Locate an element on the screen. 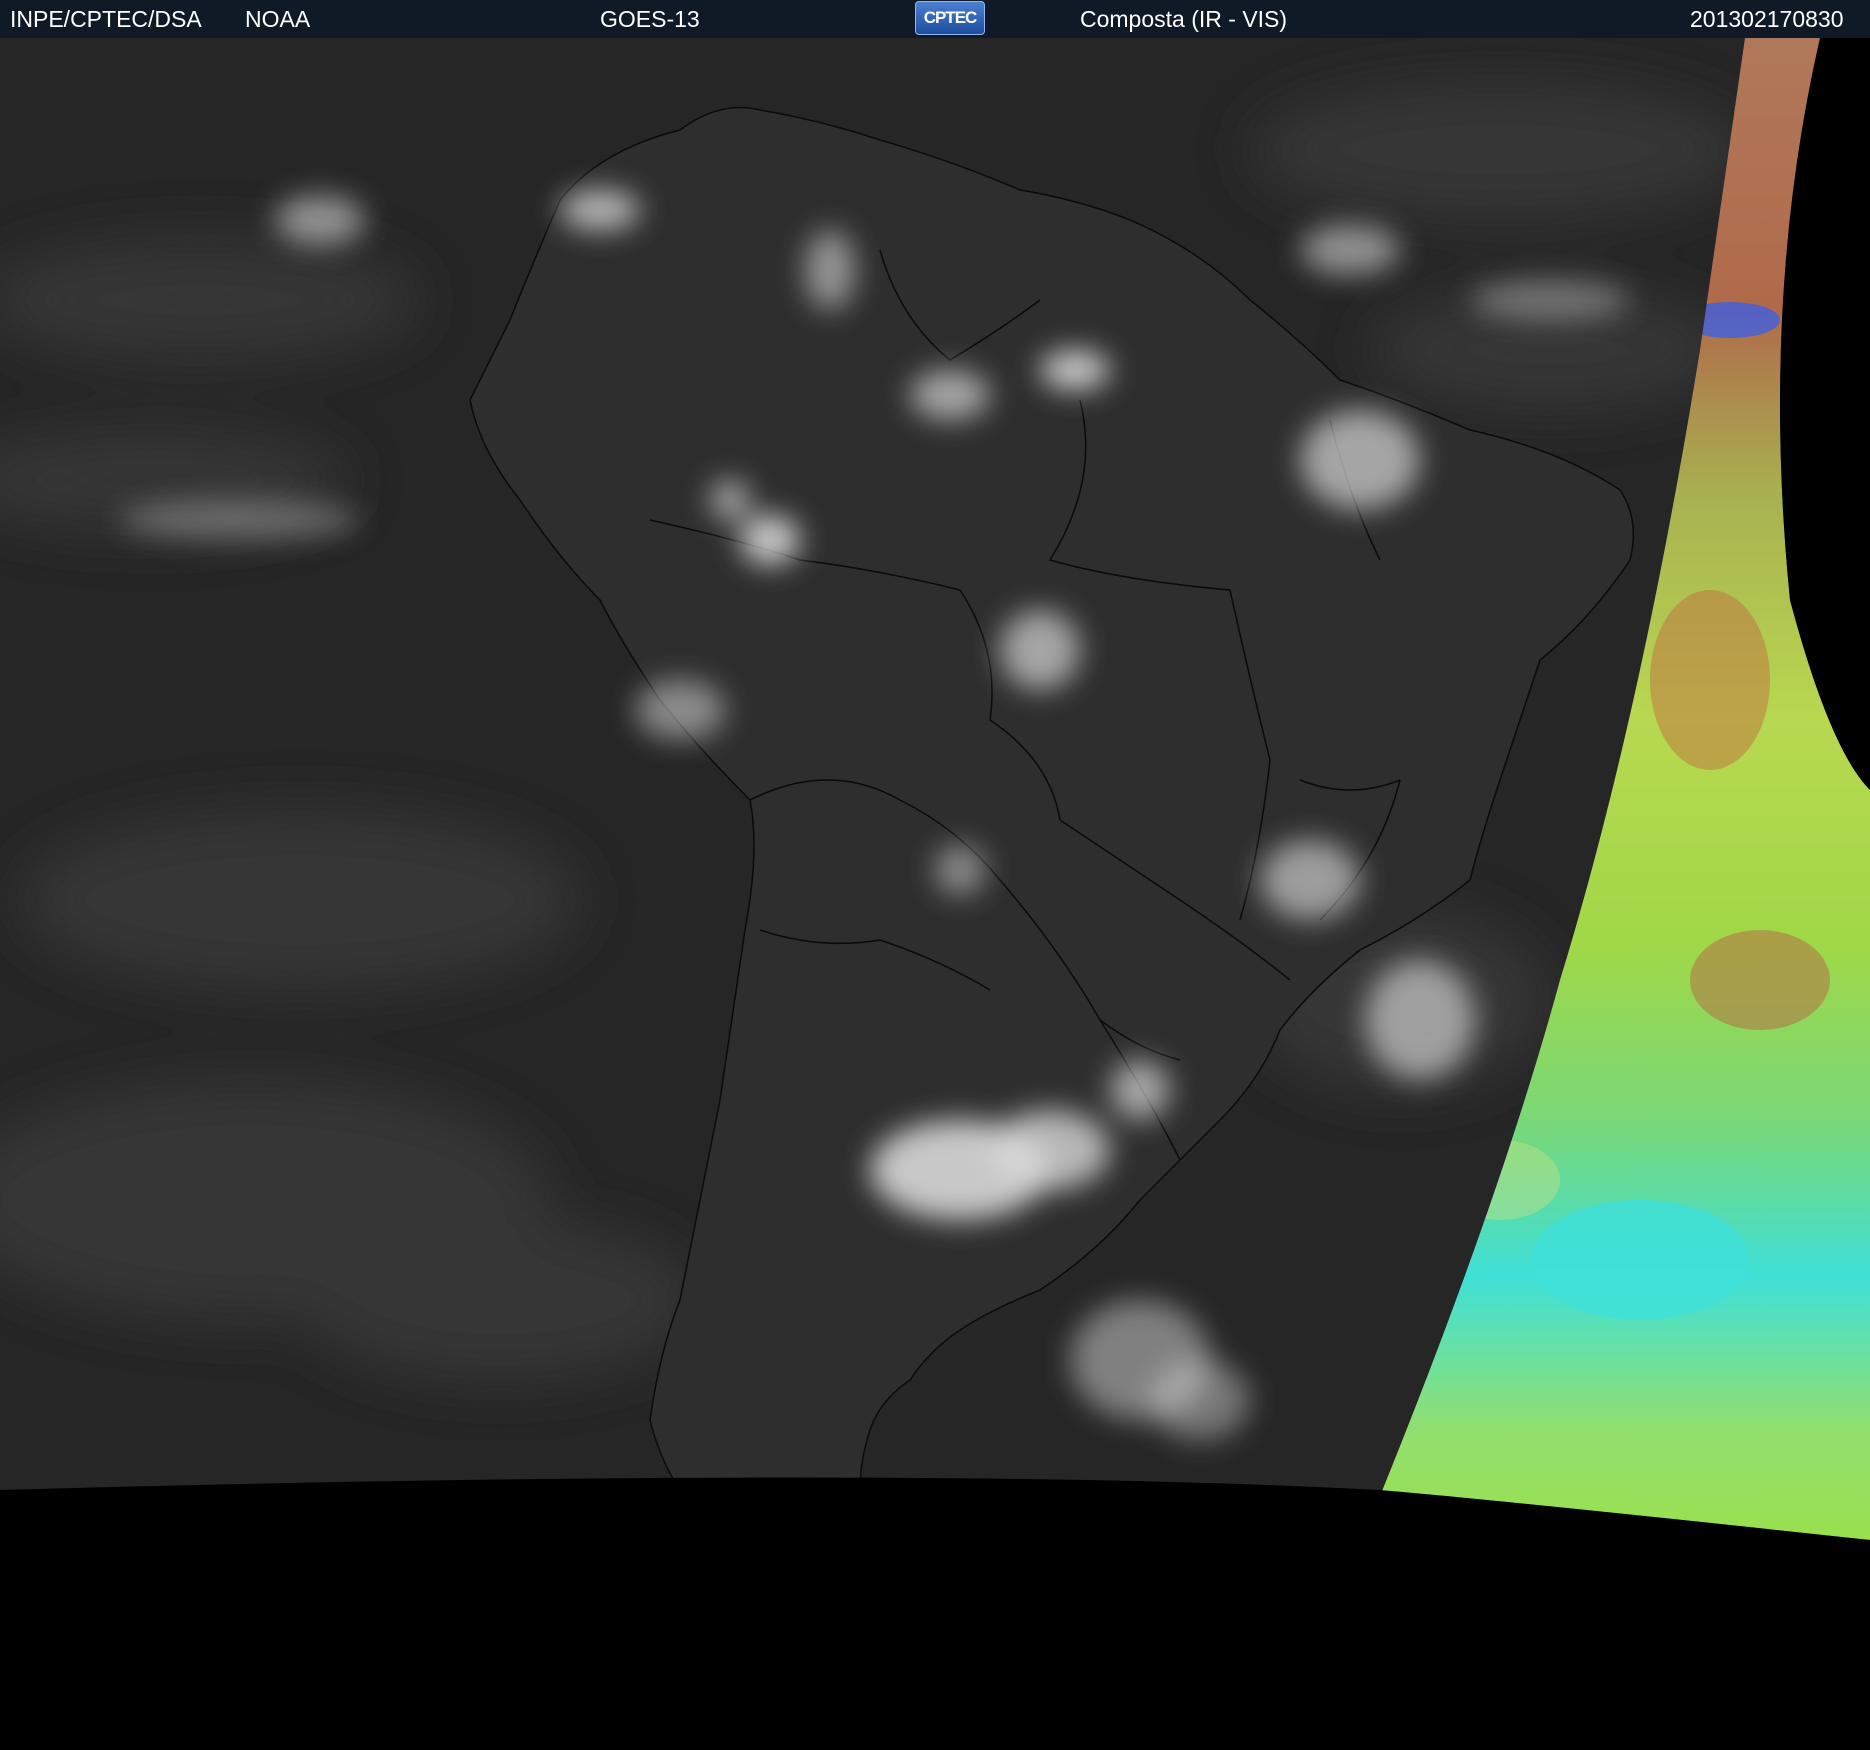 This screenshot has width=1870, height=1750. cptec-logo-text: CPTEC is located at coordinates (950, 17).